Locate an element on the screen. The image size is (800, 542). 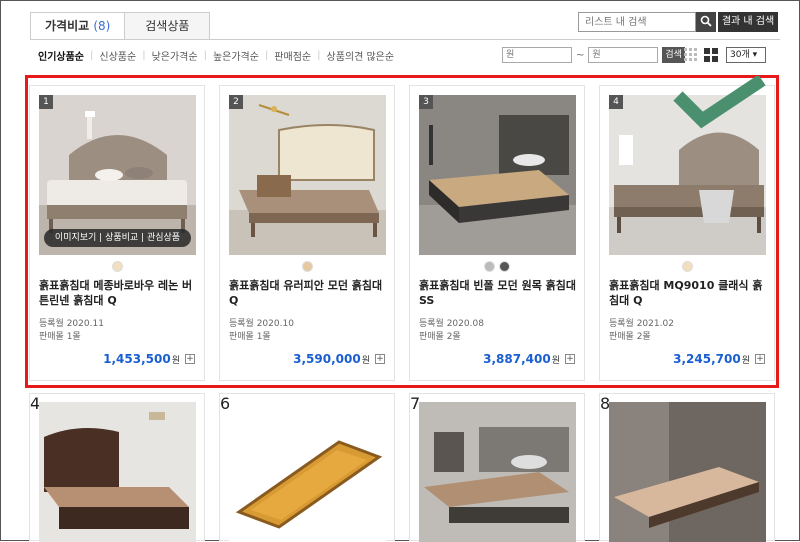
min-price-input is located at coordinates (537, 55).